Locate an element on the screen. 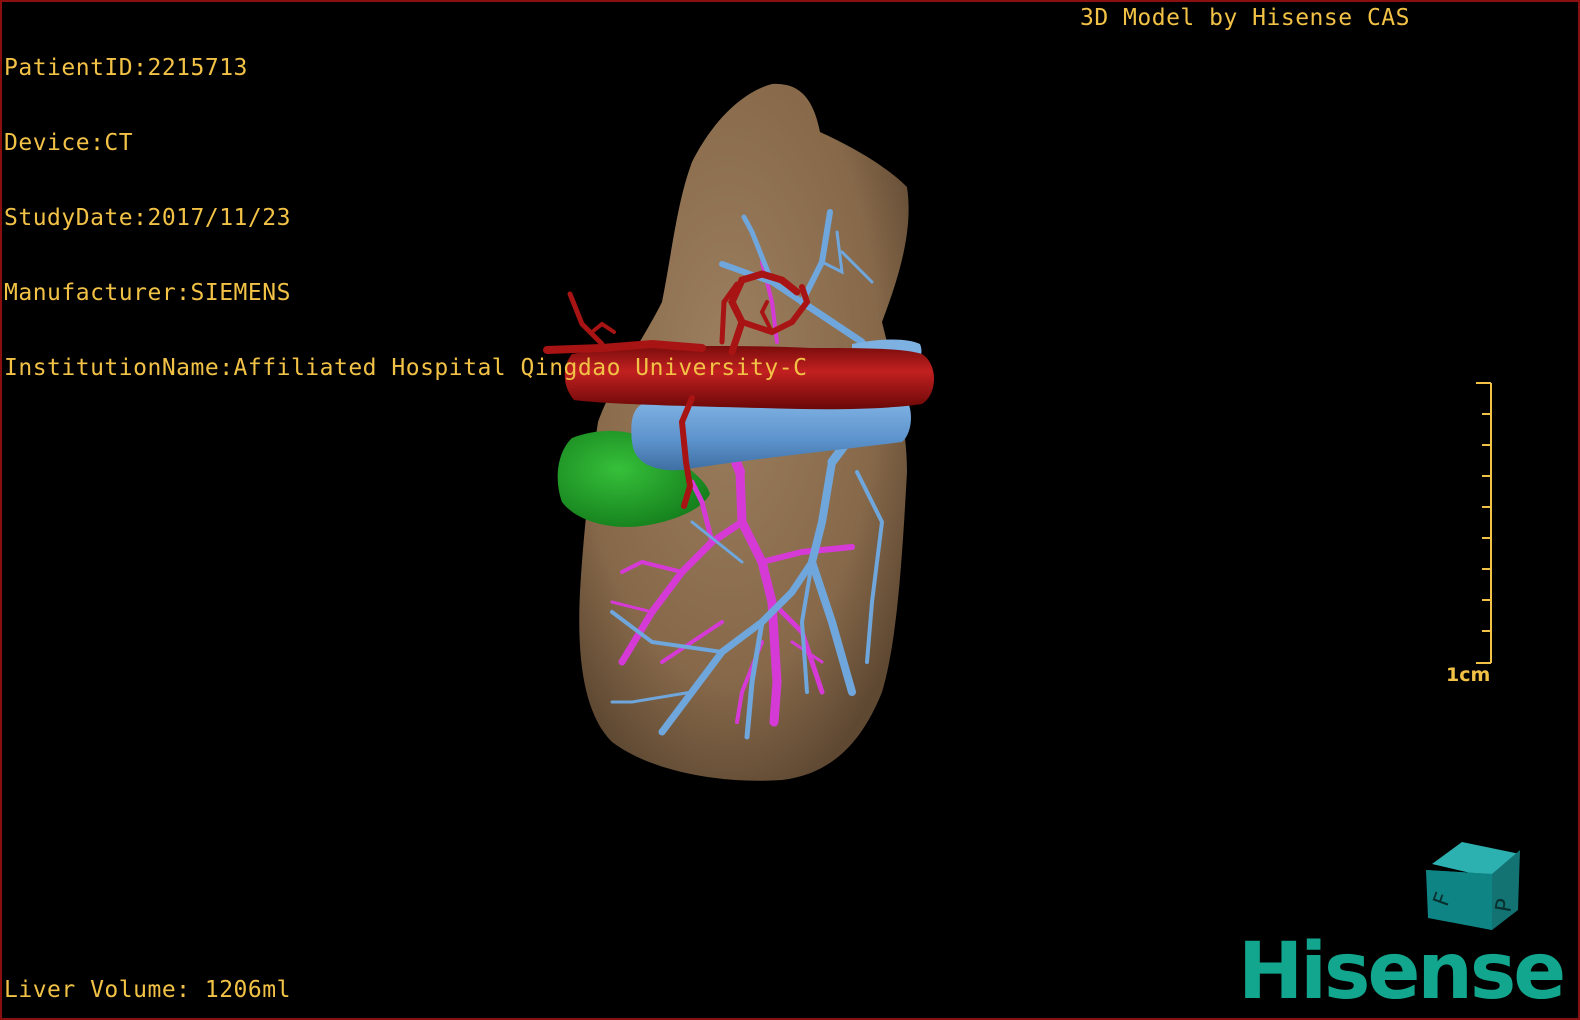 The height and width of the screenshot is (1020, 1580). device-label: Device:CT is located at coordinates (69, 143).